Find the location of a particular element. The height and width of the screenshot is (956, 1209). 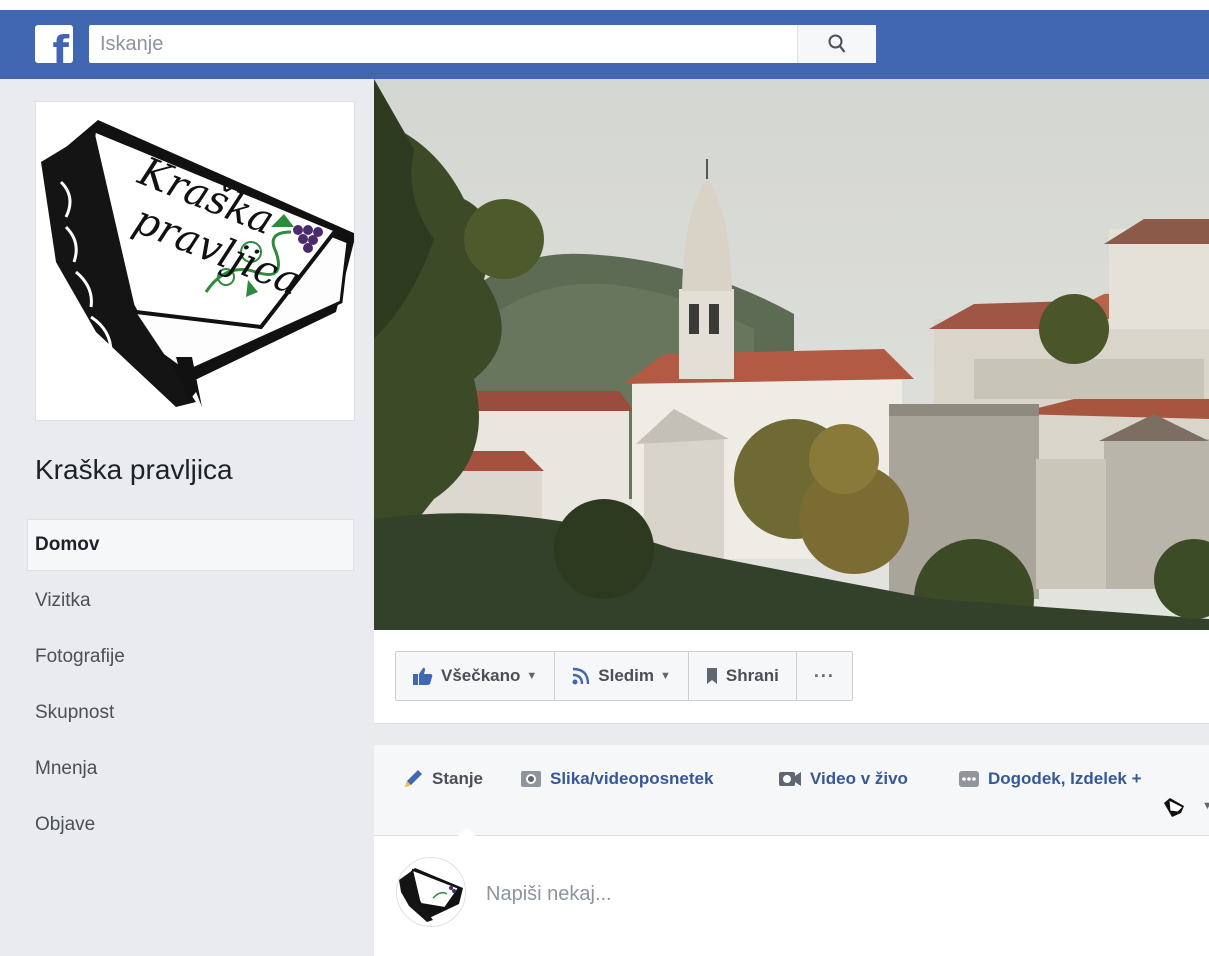

search-input is located at coordinates (444, 44).